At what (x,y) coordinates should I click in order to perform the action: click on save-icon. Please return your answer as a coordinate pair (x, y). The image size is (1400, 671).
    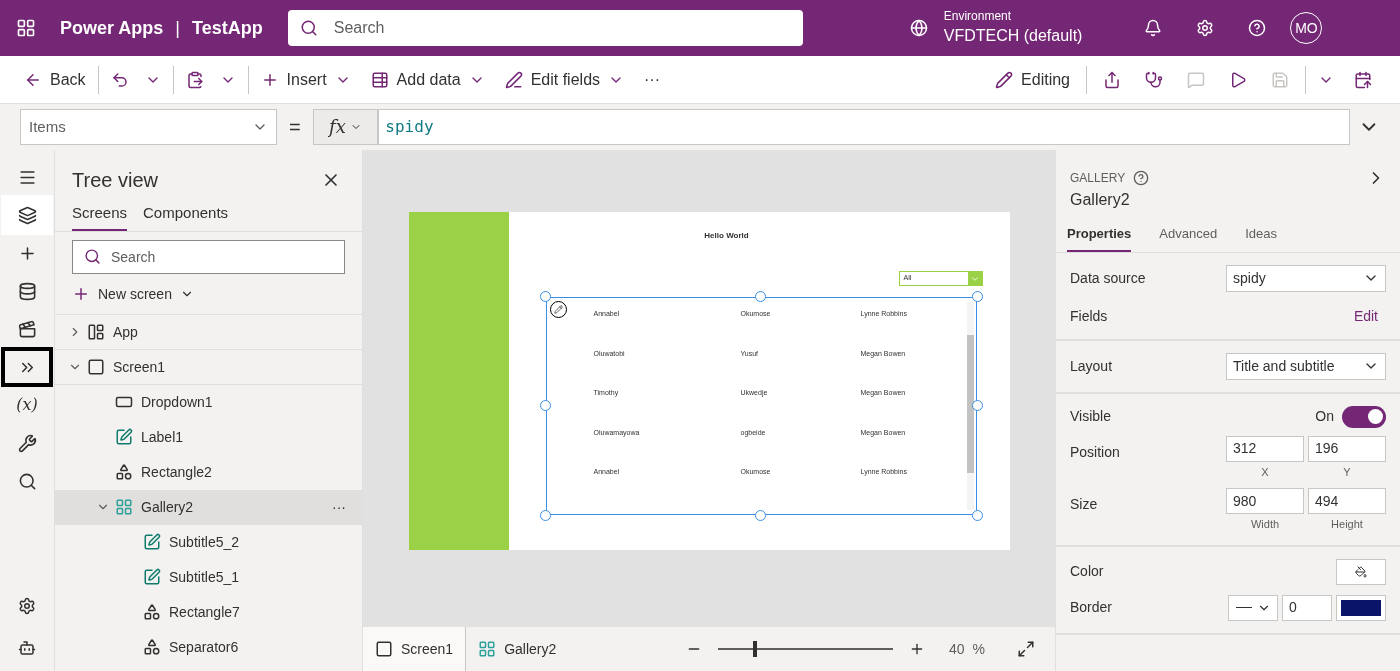
    Looking at the image, I should click on (1280, 79).